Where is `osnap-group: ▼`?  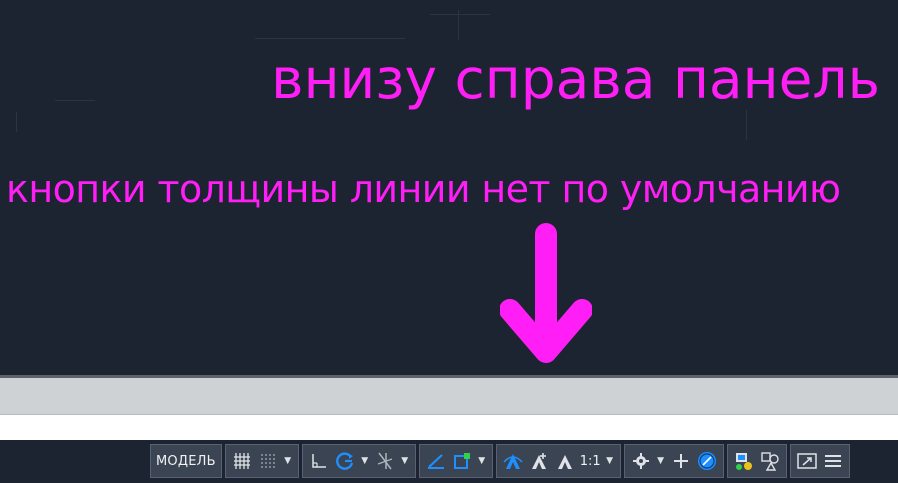 osnap-group: ▼ is located at coordinates (455, 461).